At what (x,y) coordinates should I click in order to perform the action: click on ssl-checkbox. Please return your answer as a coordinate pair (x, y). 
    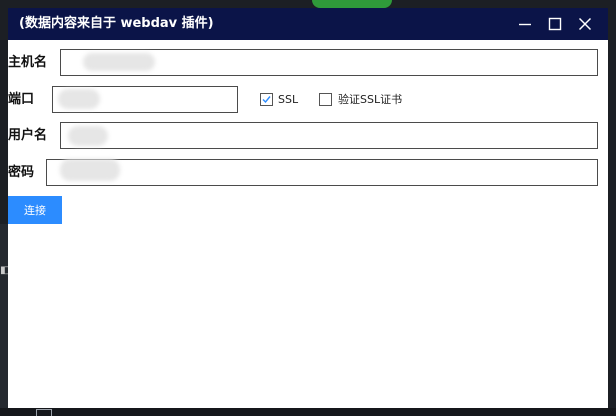
    Looking at the image, I should click on (266, 99).